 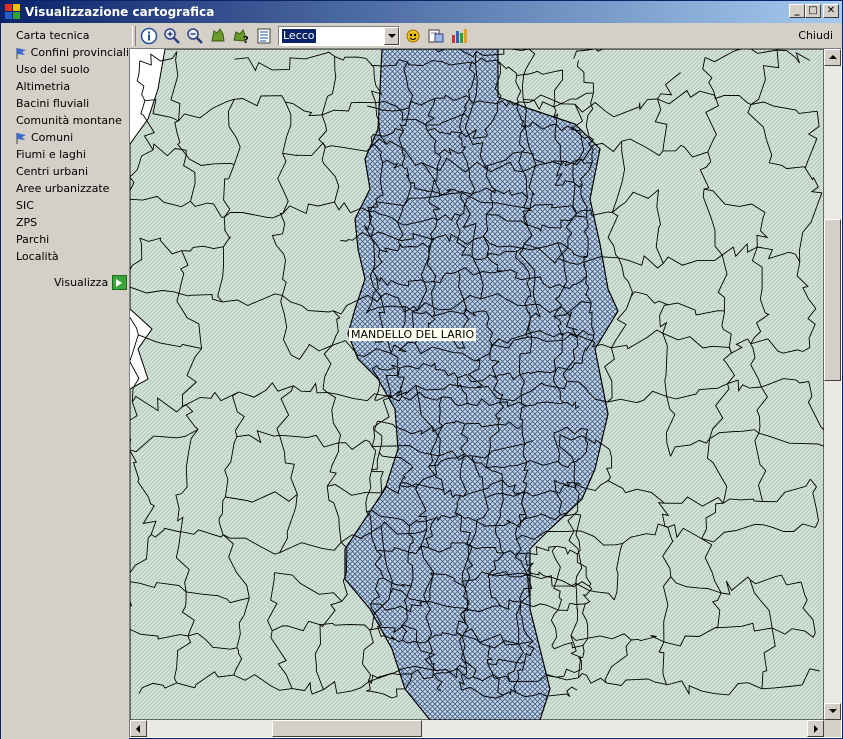 What do you see at coordinates (436, 36) in the screenshot?
I see `export-icon` at bounding box center [436, 36].